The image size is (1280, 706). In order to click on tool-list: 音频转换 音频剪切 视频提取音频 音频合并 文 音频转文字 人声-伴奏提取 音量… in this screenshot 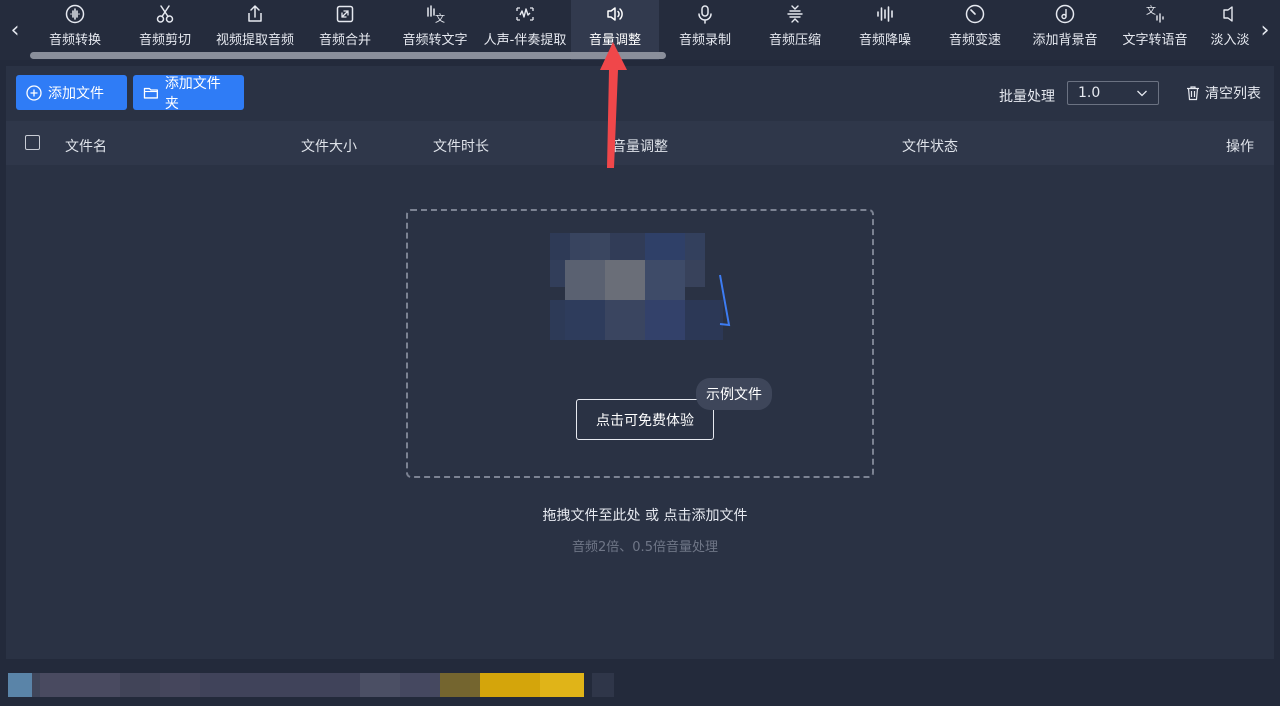, I will do `click(640, 30)`.